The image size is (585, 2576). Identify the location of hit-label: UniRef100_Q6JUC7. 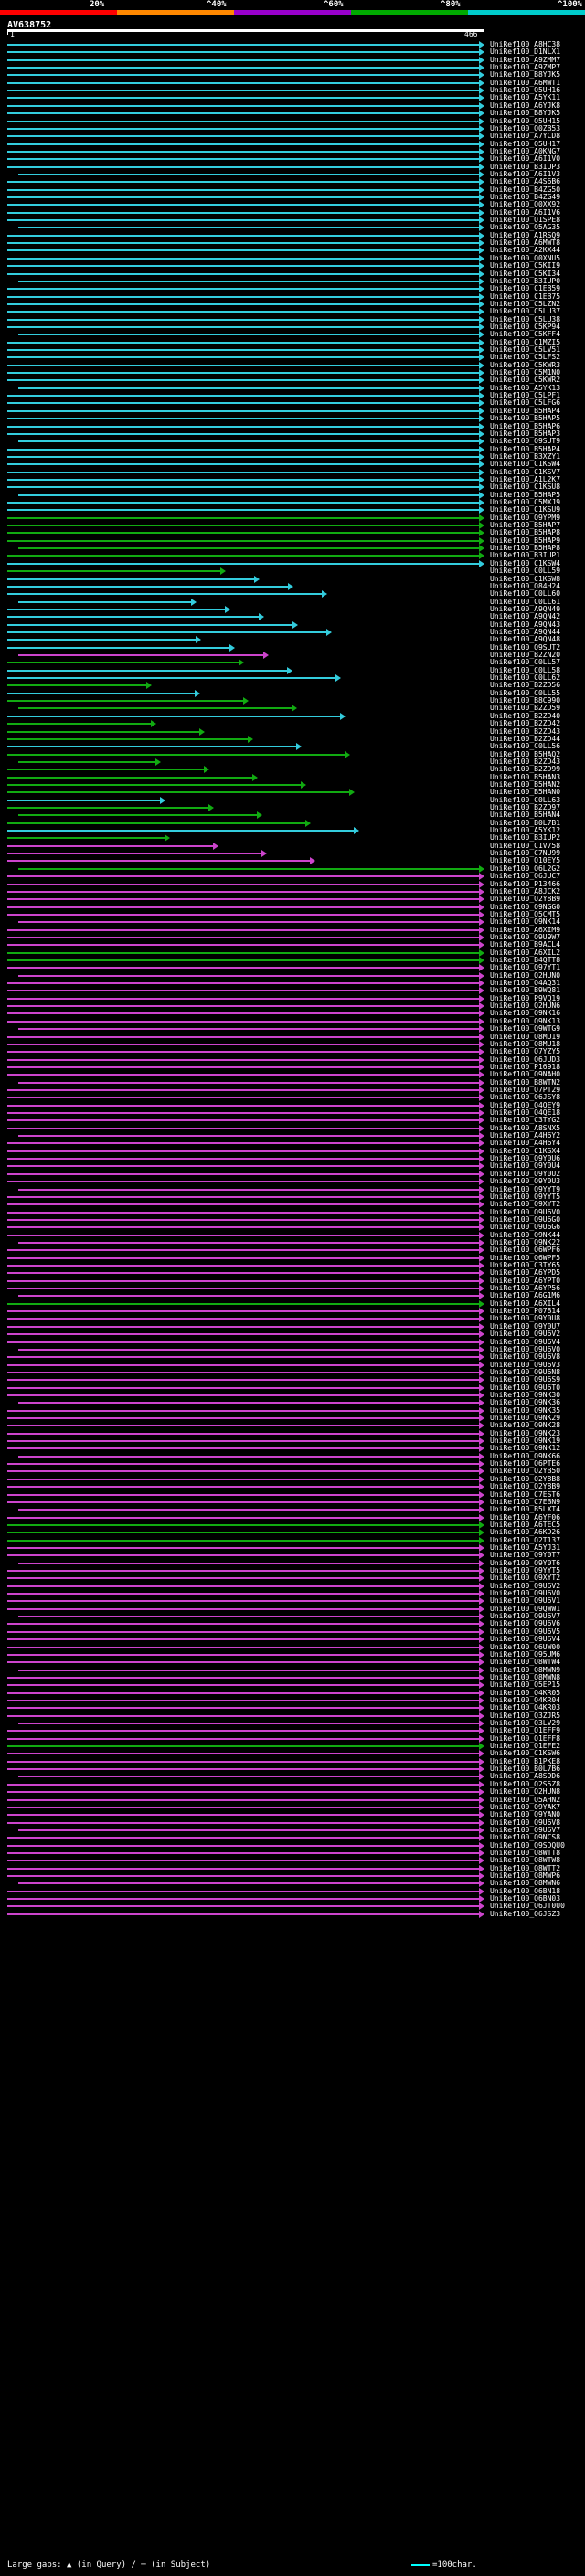
(525, 876).